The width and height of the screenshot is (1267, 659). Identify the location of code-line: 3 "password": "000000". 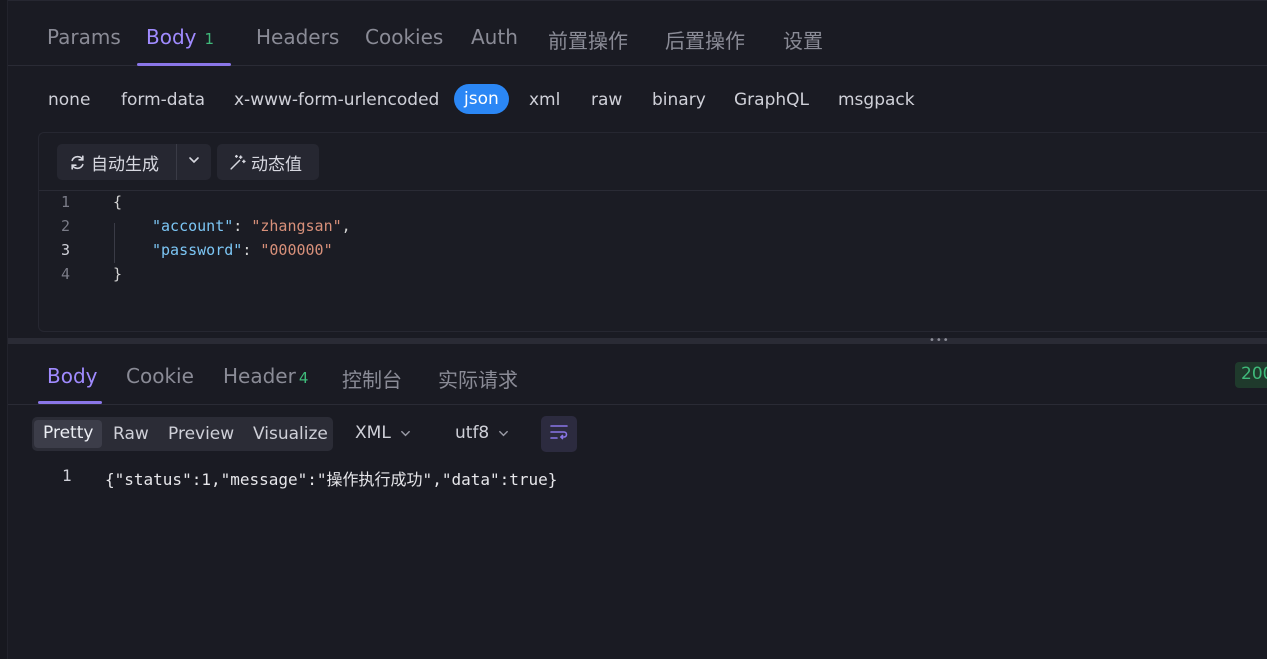
(653, 253).